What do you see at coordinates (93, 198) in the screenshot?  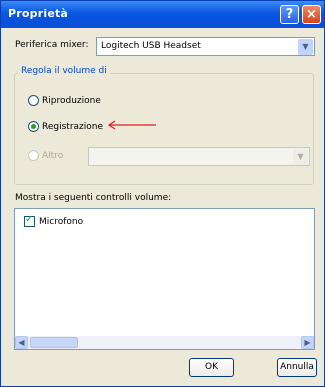 I see `controls-label: Mostra i seguenti controlli volume:` at bounding box center [93, 198].